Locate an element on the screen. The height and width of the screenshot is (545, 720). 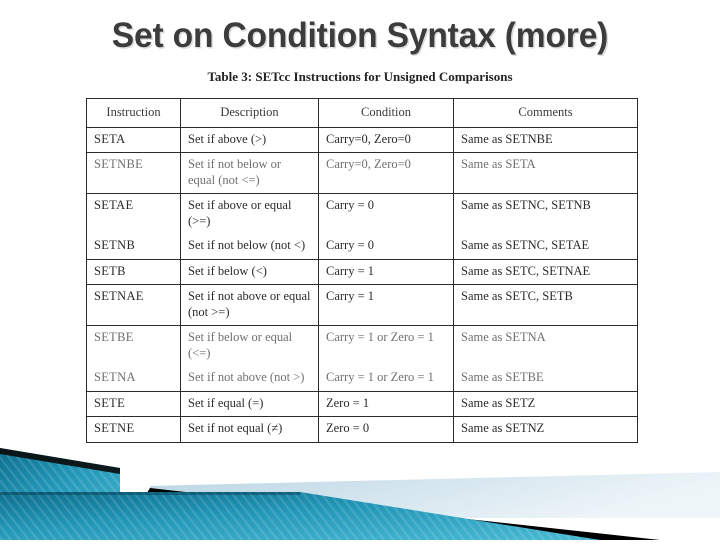
cell-comments: Same as SETC, SETB is located at coordinates (545, 305).